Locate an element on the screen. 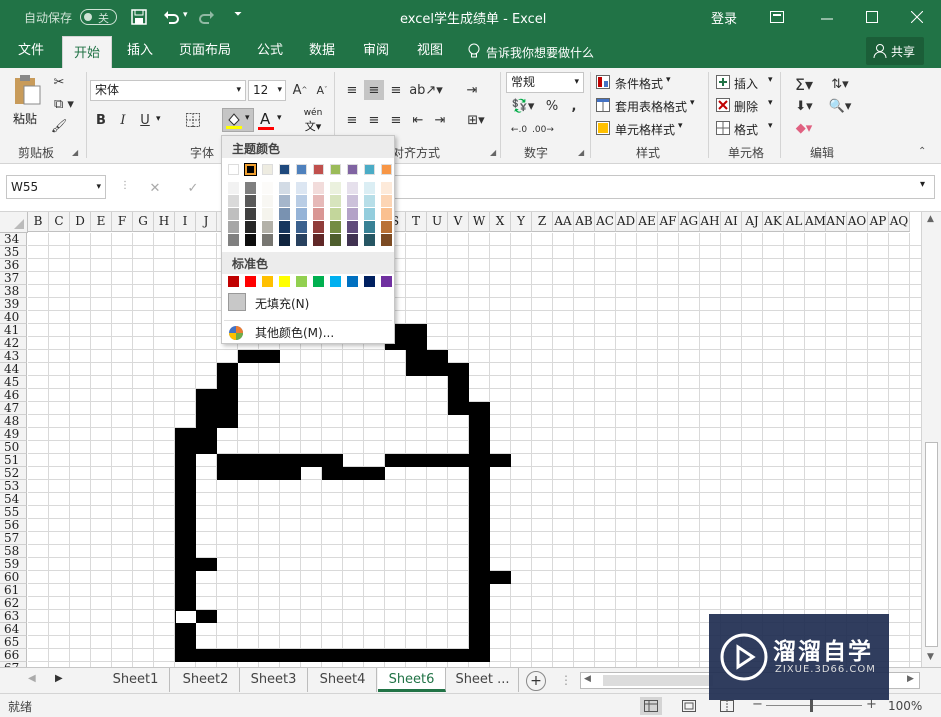  tell-me-search: 告诉我你想要做什么 is located at coordinates (540, 52).